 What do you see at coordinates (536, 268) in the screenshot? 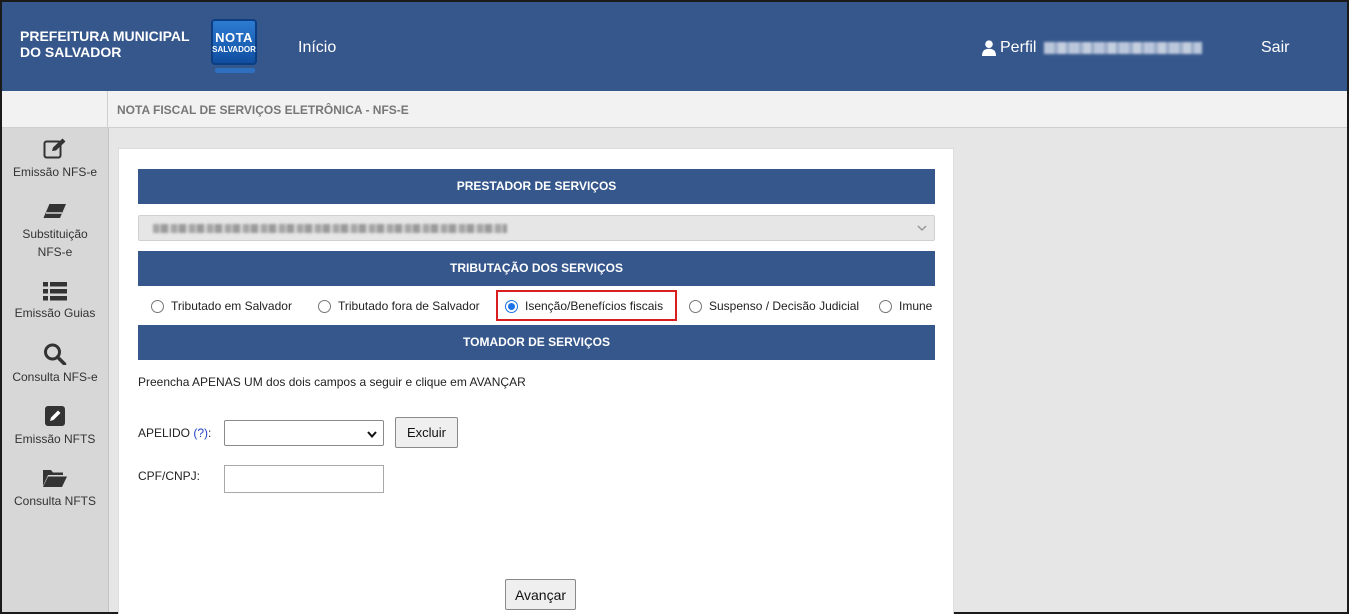
I see `tributacao-section-header: TRIBUTAÇÃO DOS SERVIÇOS` at bounding box center [536, 268].